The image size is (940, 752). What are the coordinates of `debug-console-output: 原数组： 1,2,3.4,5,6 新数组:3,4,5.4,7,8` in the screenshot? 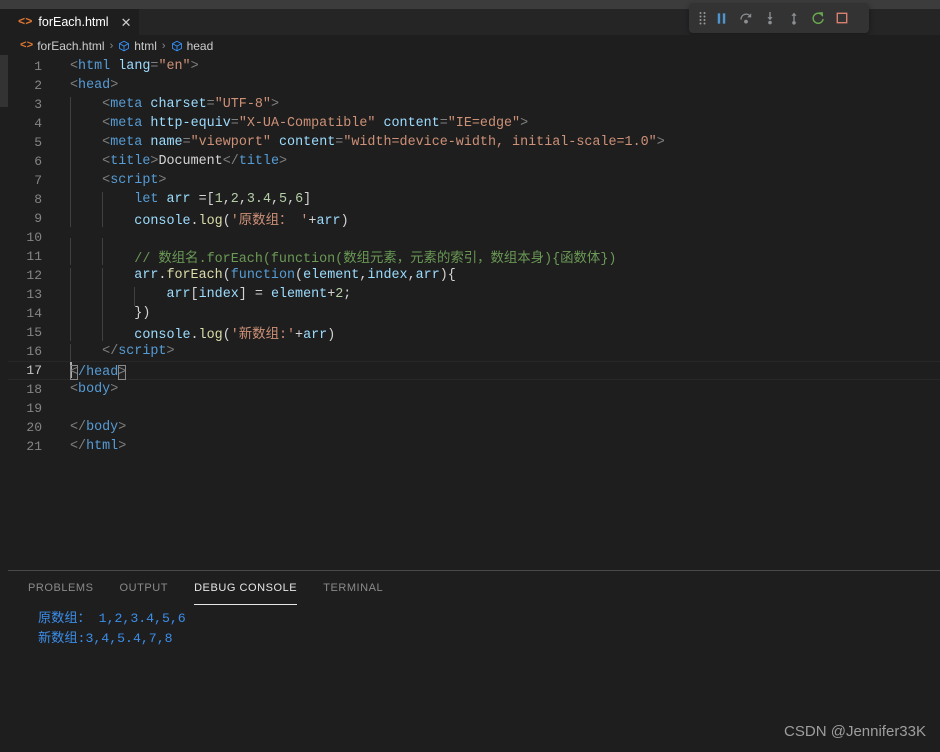 It's located at (474, 627).